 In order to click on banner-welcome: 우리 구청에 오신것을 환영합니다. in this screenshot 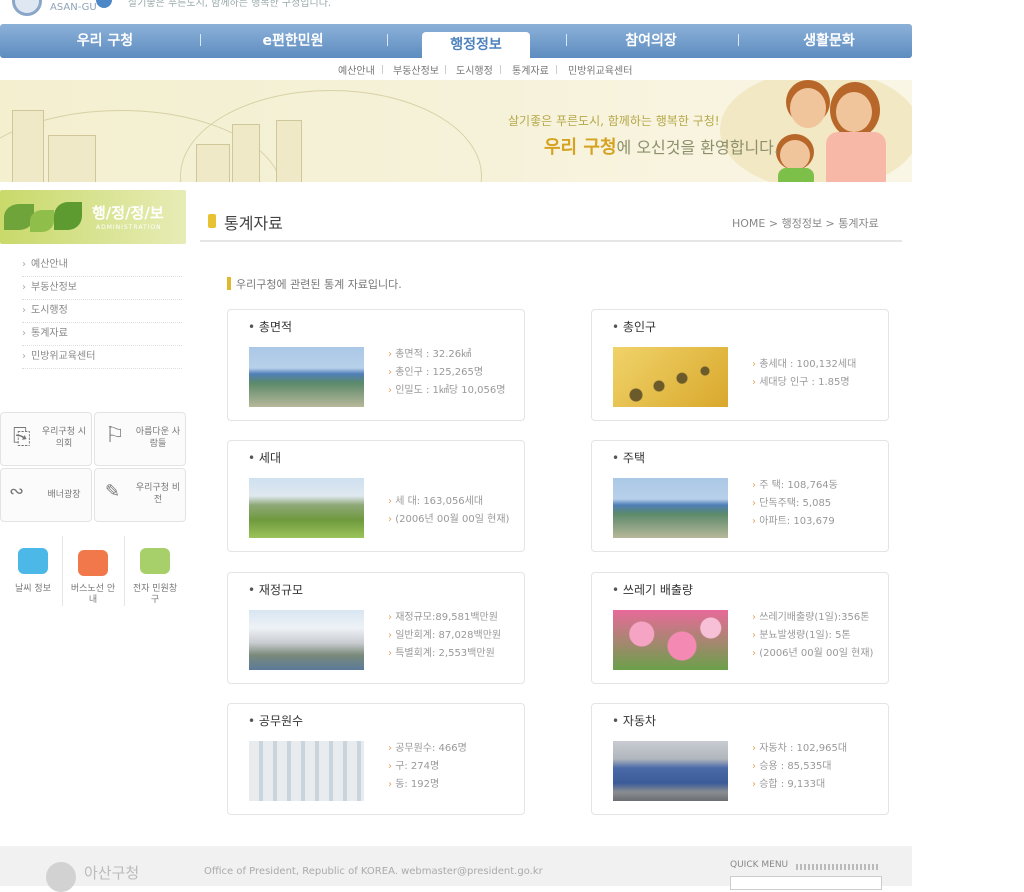, I will do `click(661, 146)`.